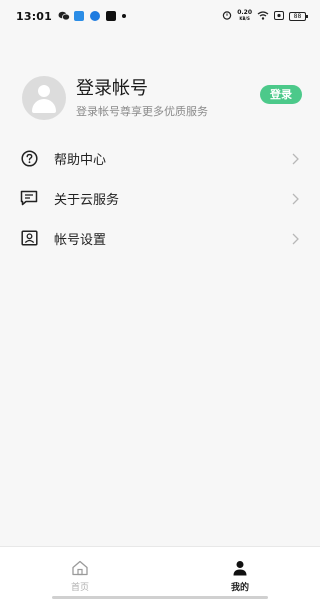  Describe the element at coordinates (34, 16) in the screenshot. I see `status-time: 13:01` at that location.